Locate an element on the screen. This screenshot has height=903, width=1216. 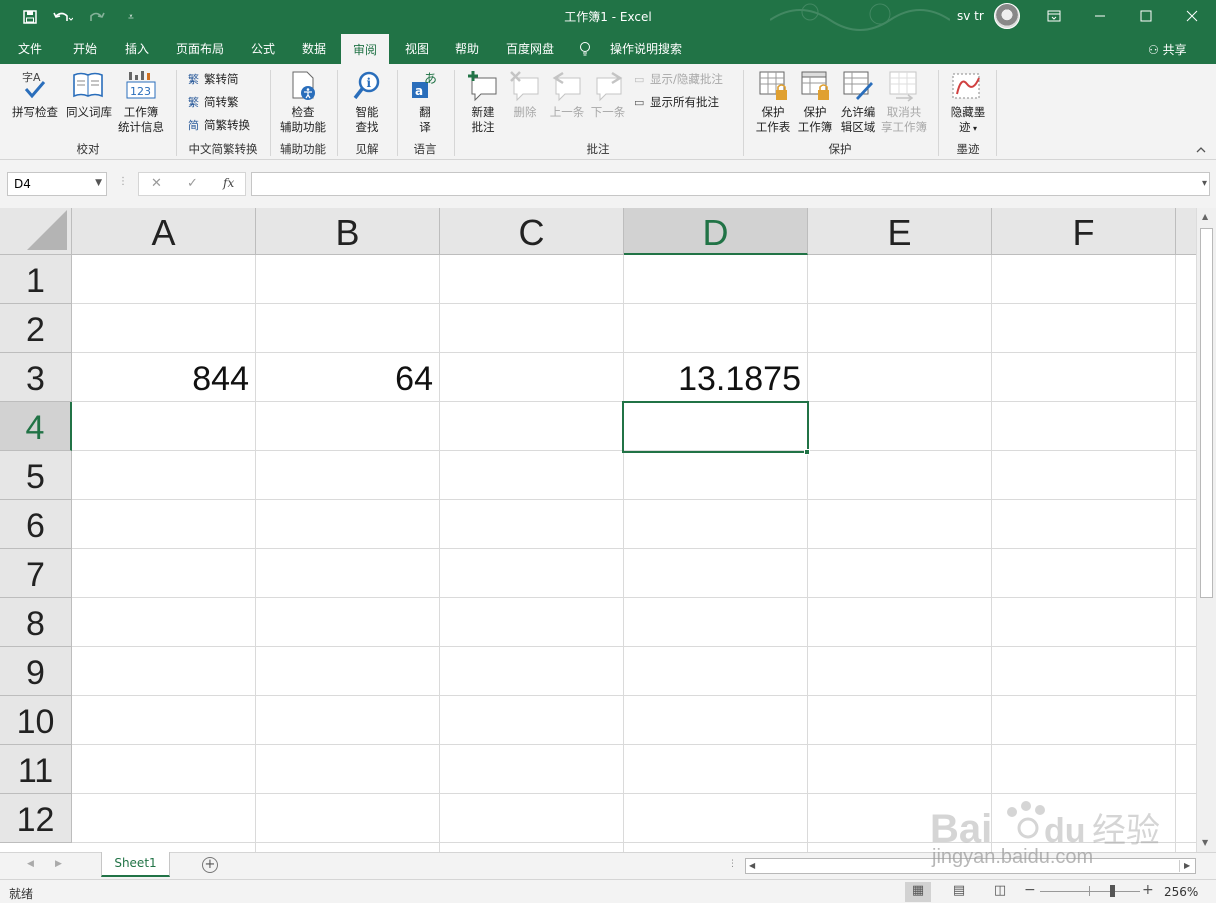
sheet-next-icon: ▶ is located at coordinates (58, 864).